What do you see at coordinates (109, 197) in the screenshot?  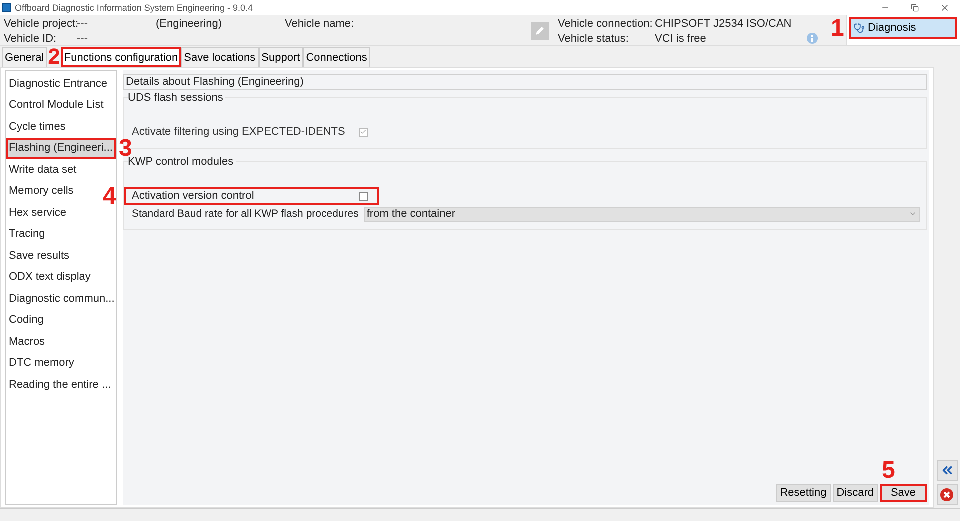 I see `callout-number: 4` at bounding box center [109, 197].